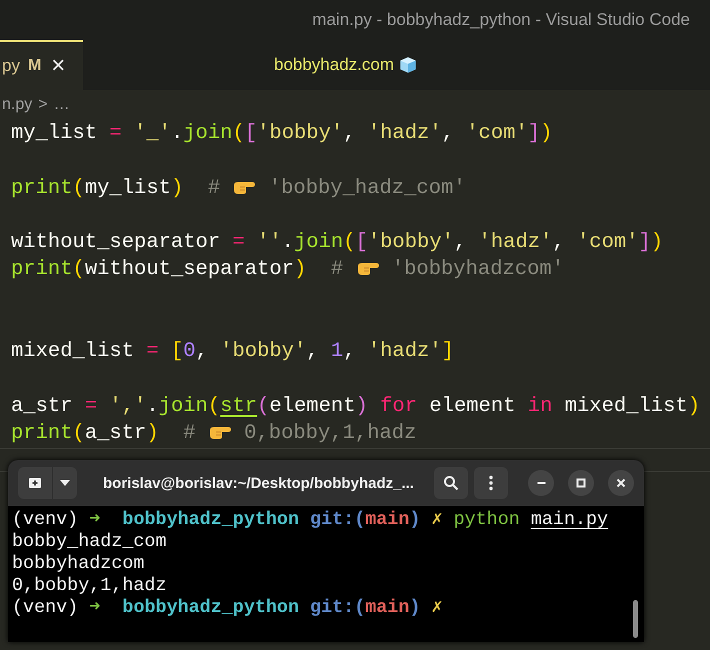  I want to click on minimize-icon, so click(541, 483).